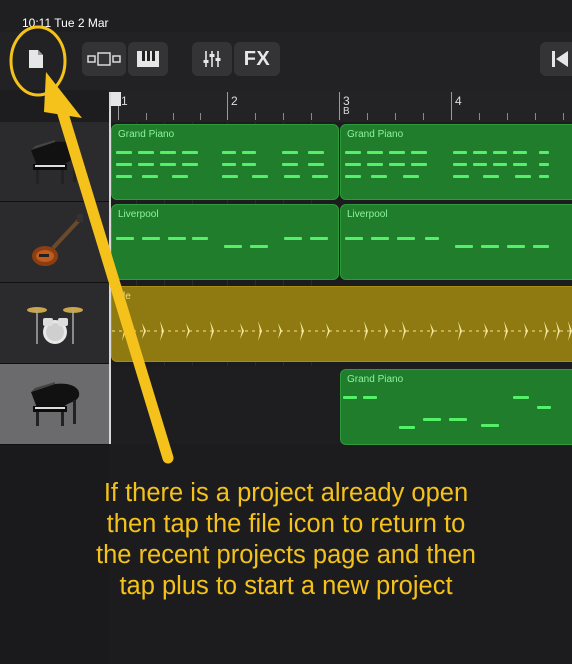 The width and height of the screenshot is (572, 664). Describe the element at coordinates (456, 407) in the screenshot. I see `region-grand-piano-3: Grand Piano` at that location.